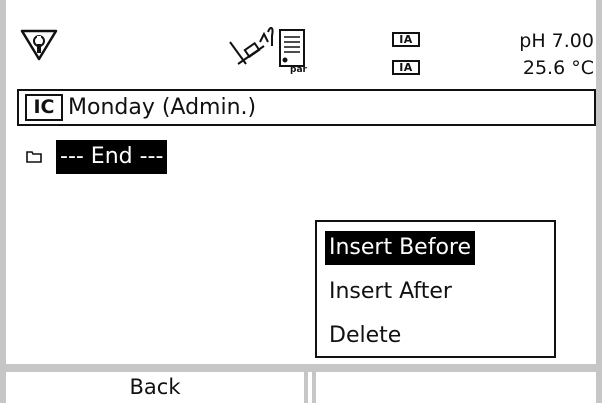 The image size is (602, 403). Describe the element at coordinates (456, 387) in the screenshot. I see `right-softkey` at that location.